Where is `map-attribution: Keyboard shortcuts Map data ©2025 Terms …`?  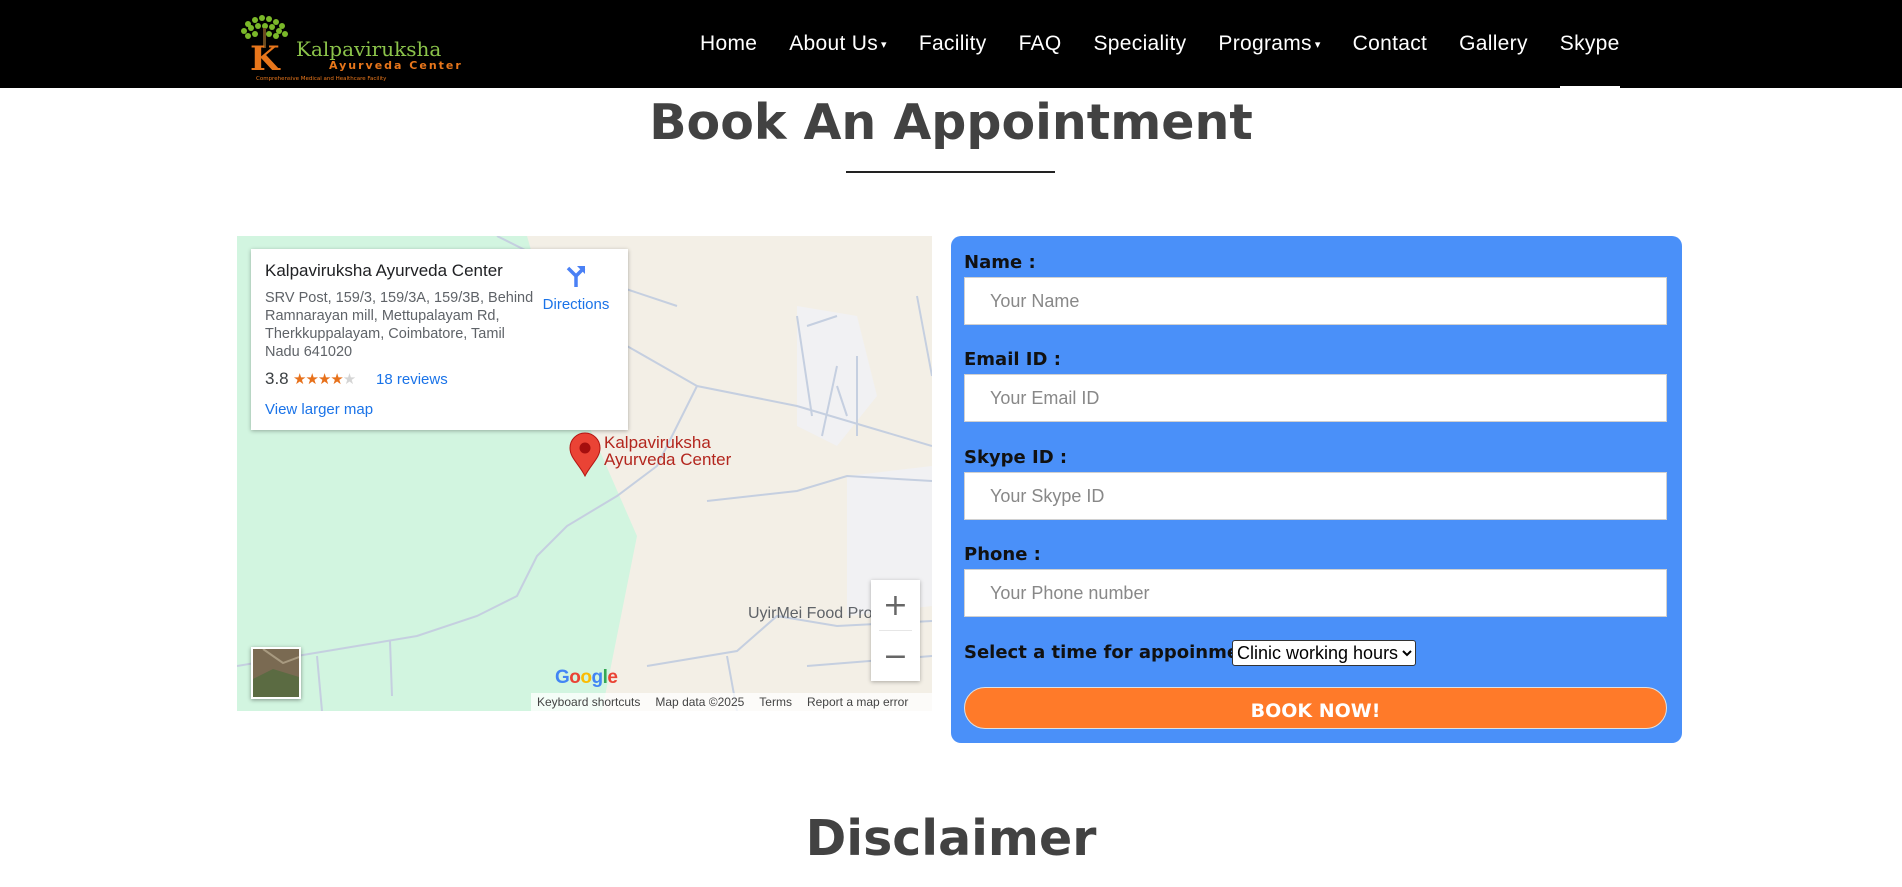
map-attribution: Keyboard shortcuts Map data ©2025 Terms … is located at coordinates (731, 702).